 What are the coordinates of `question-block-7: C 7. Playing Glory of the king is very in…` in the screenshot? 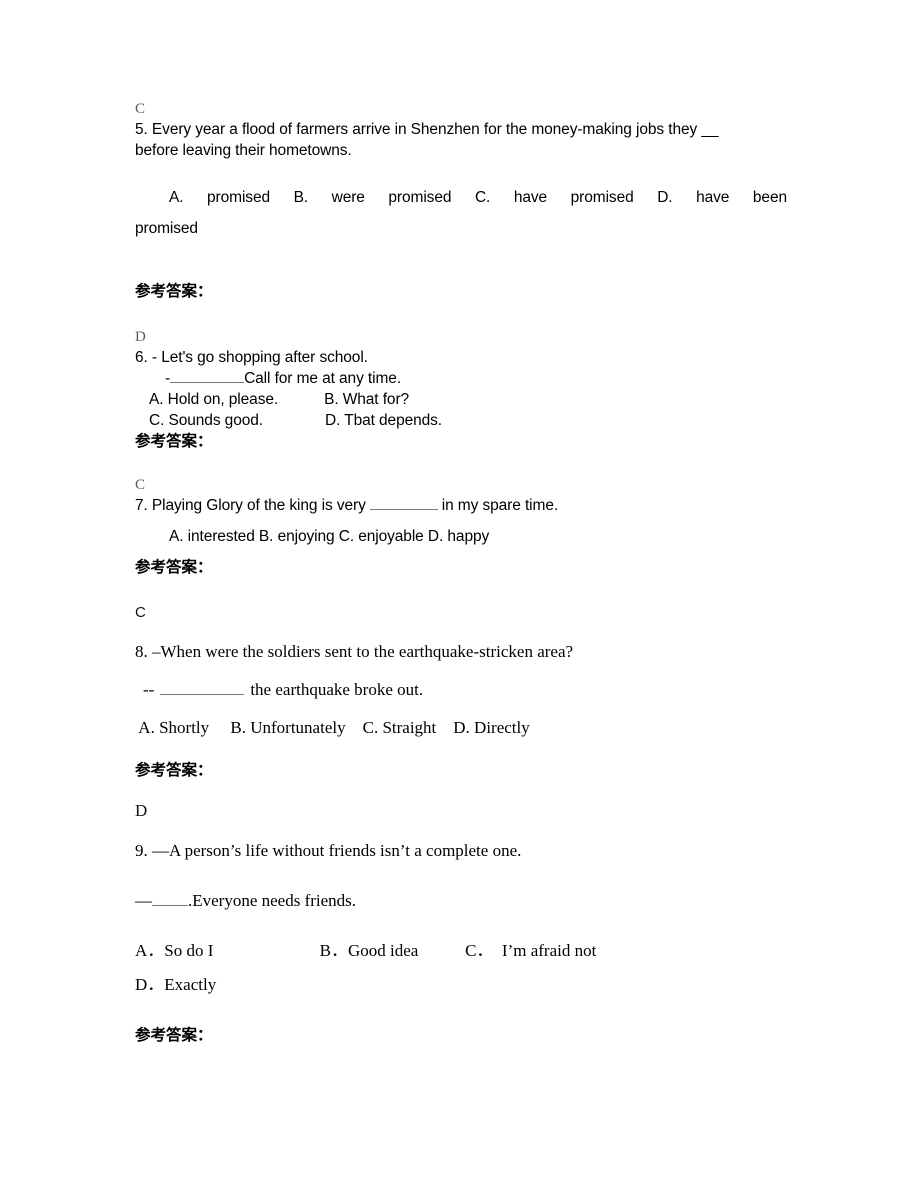 It's located at (461, 527).